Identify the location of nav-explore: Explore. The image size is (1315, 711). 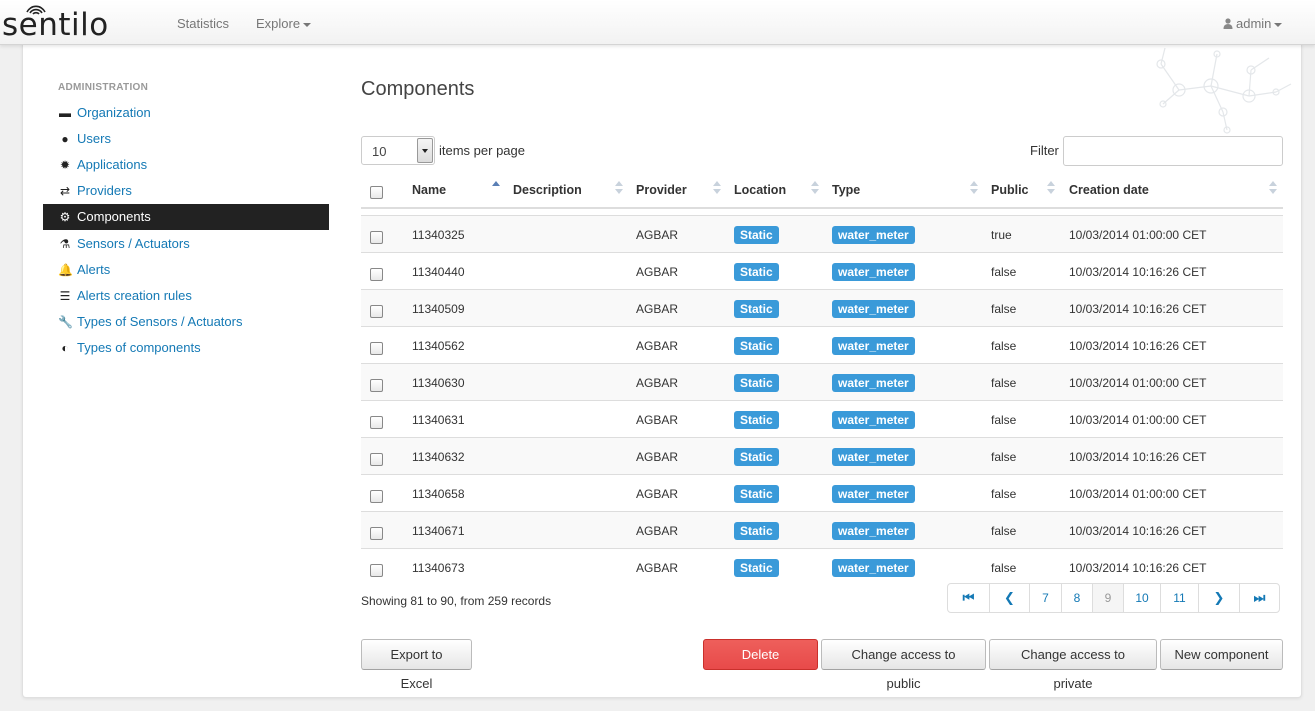
(284, 23).